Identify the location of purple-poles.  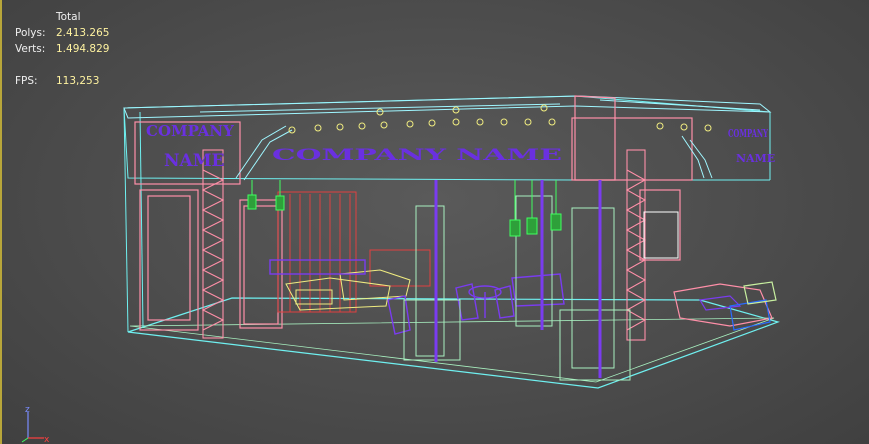
(518, 279).